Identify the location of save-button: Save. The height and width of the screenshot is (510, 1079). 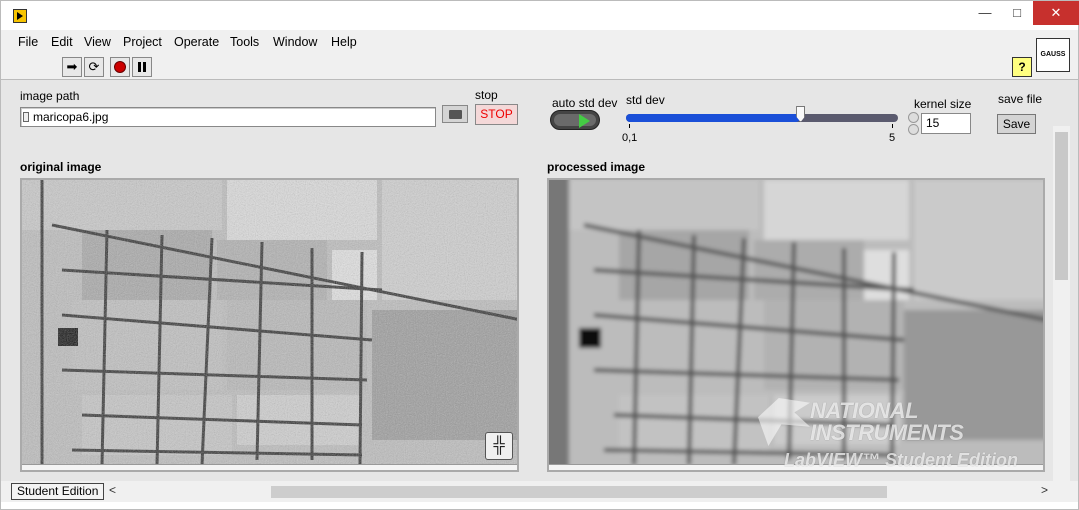
(1016, 124).